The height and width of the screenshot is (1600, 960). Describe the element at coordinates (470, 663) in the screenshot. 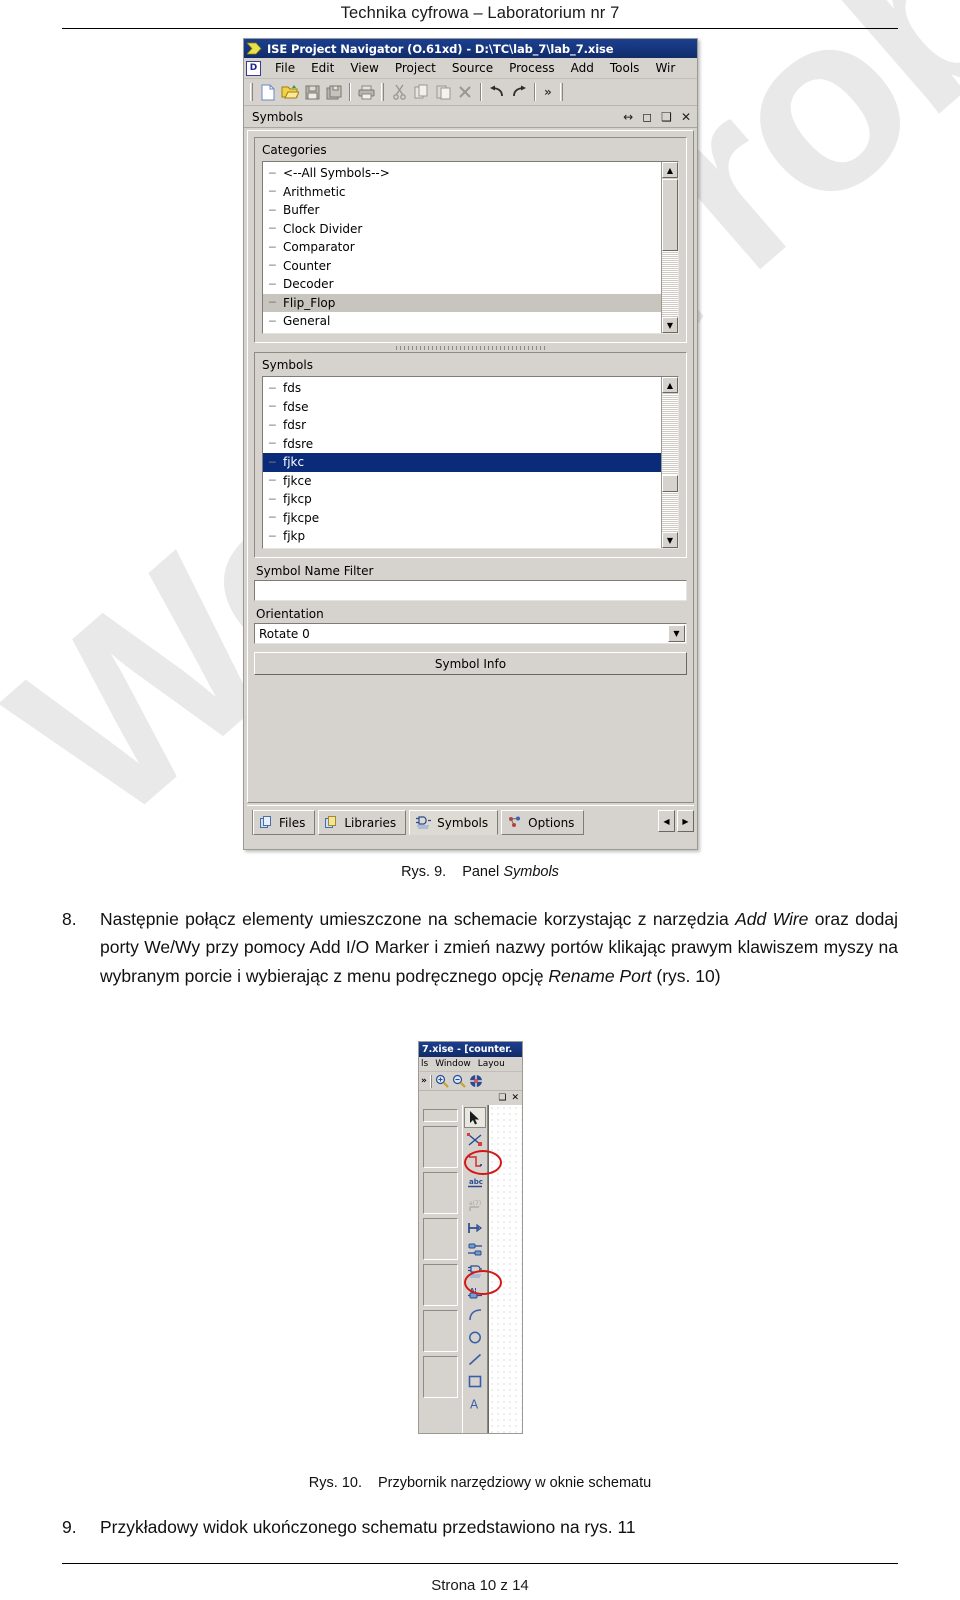

I see `symbol-info-button: Symbol Info` at that location.